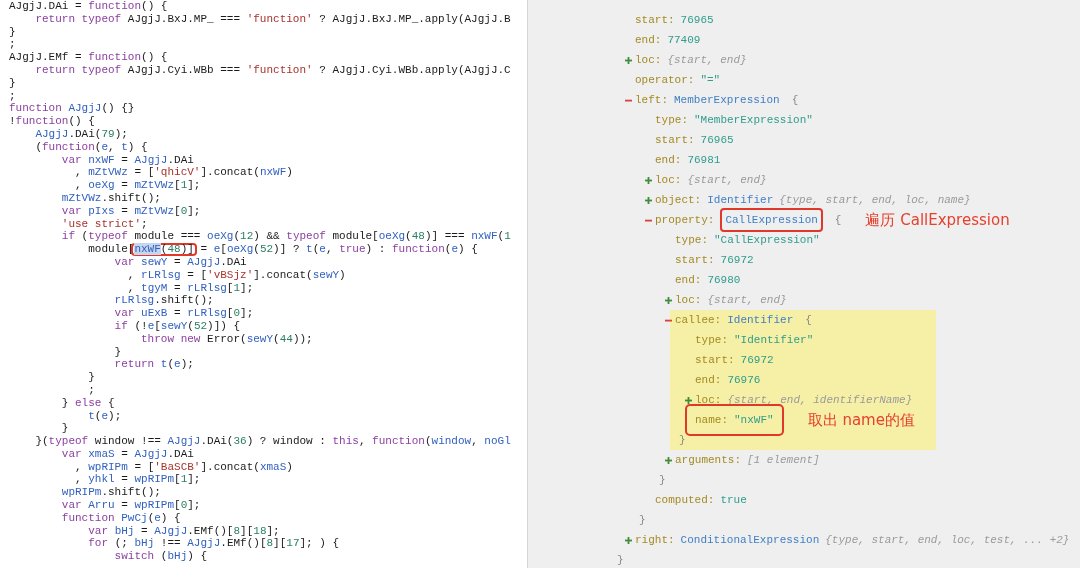 The height and width of the screenshot is (568, 1080). What do you see at coordinates (272, 70) in the screenshot?
I see `code-line: return typeof AJgjJ.Cyi.WBb === 'function' ? AJgjJ.Cyi.WBb.apply(AJgjJ.C` at bounding box center [272, 70].